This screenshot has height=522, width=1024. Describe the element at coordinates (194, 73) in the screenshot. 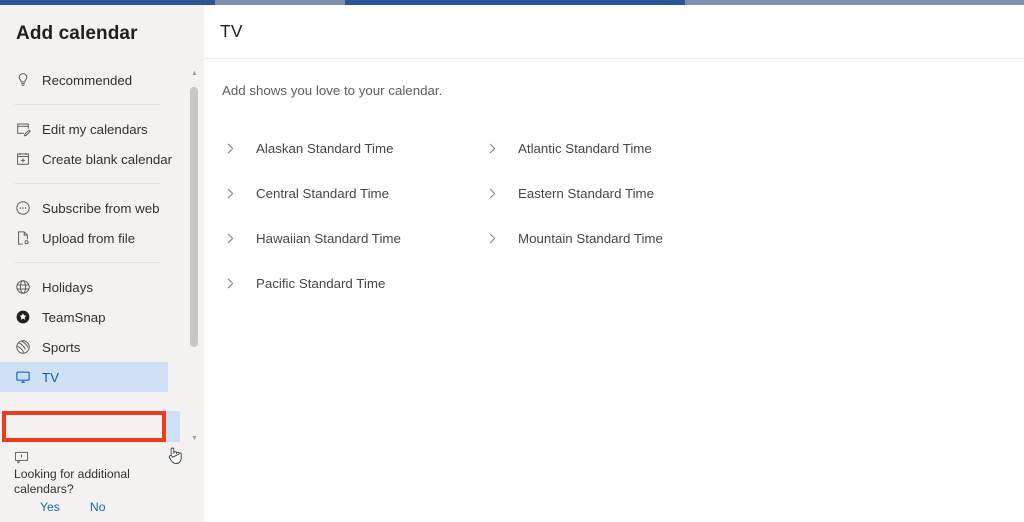

I see `scroll-up-arrow-icon: ▲` at that location.